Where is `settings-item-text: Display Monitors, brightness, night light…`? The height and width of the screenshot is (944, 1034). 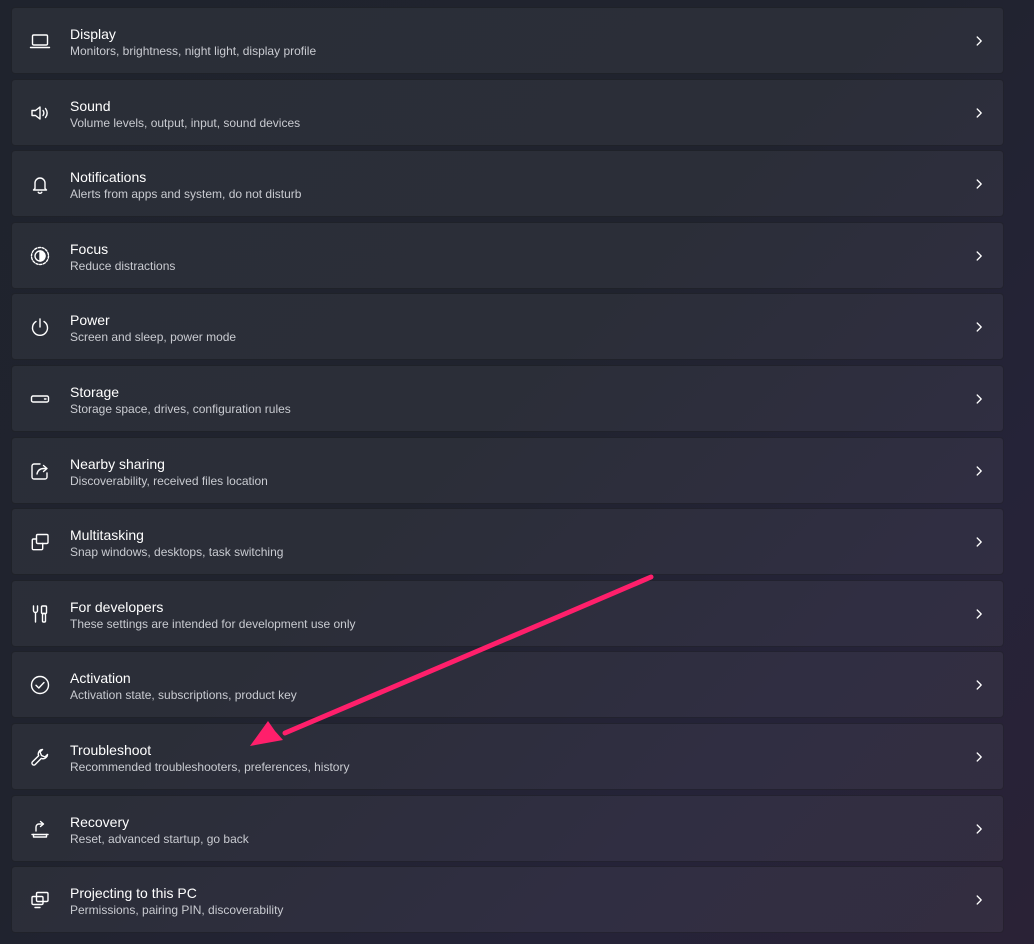
settings-item-text: Display Monitors, brightness, night light… is located at coordinates (193, 42).